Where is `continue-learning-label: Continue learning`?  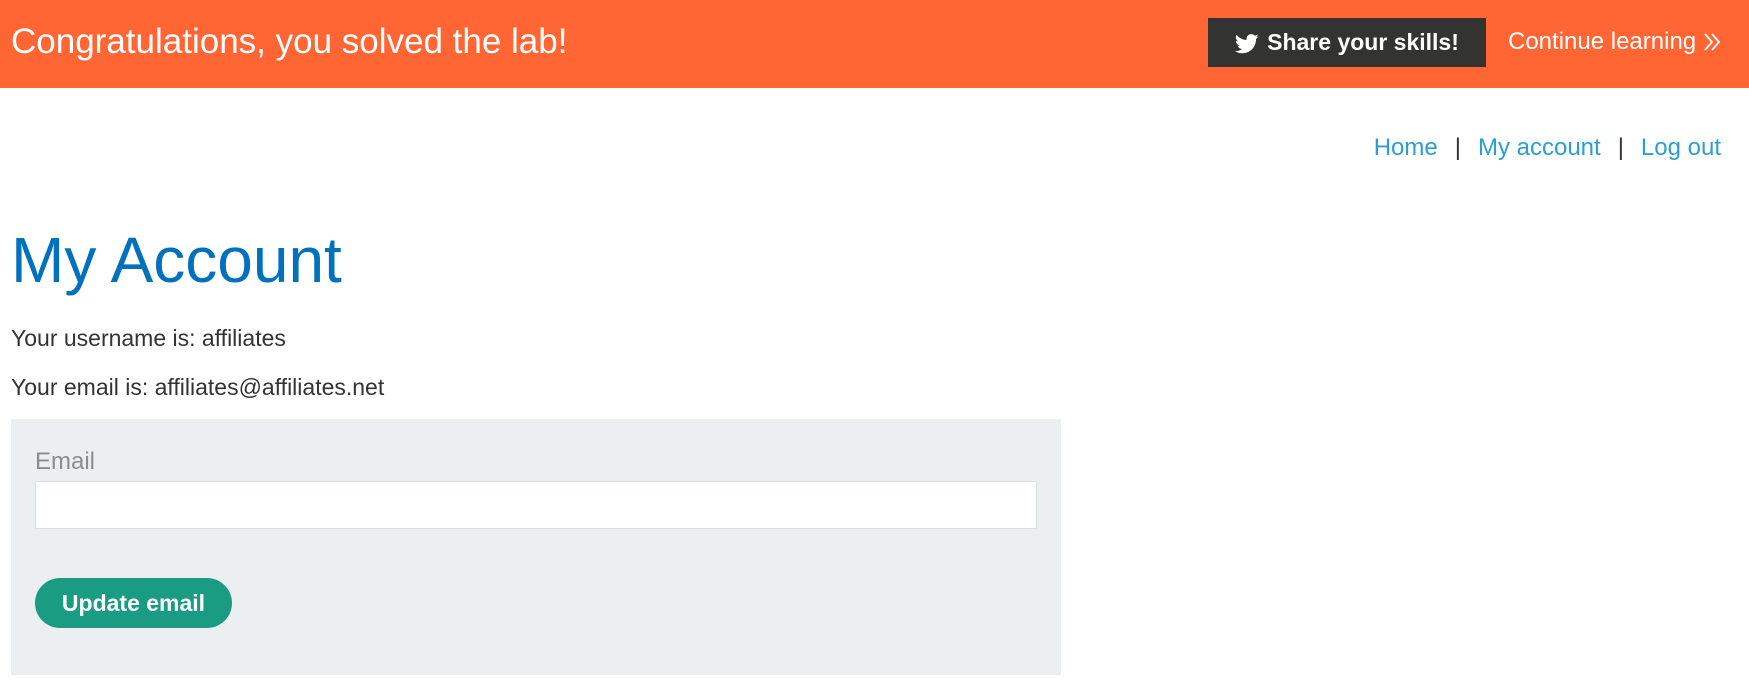 continue-learning-label: Continue learning is located at coordinates (1602, 41).